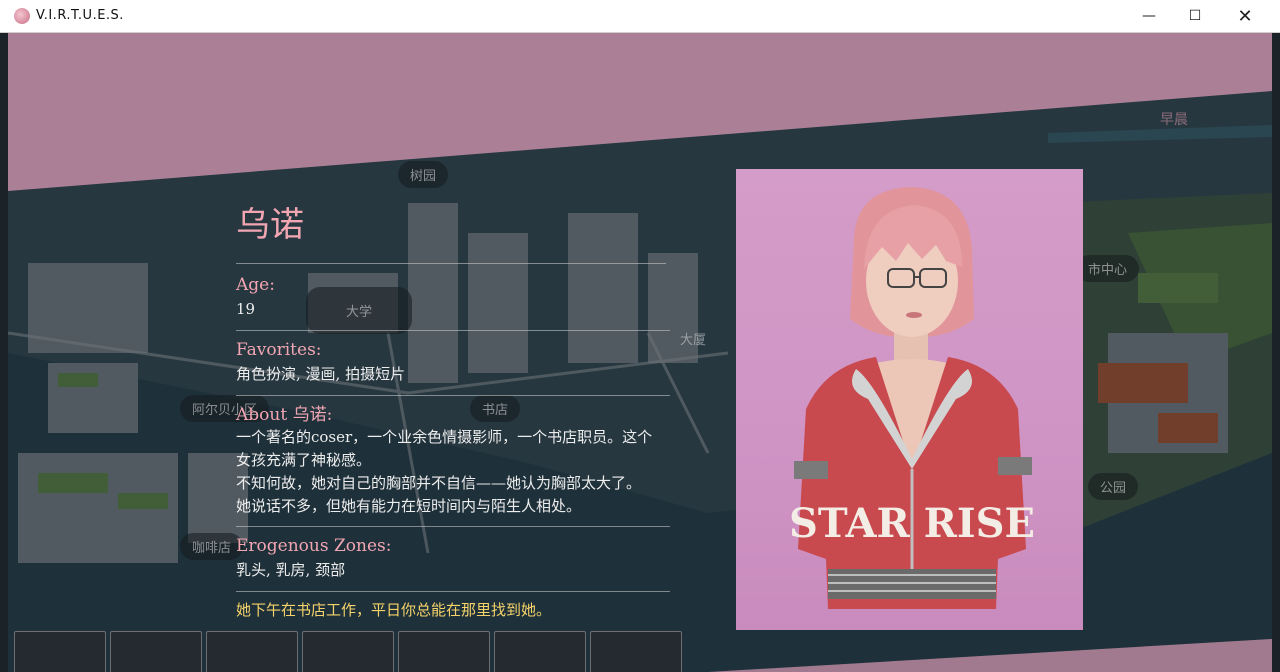 The width and height of the screenshot is (1280, 672). Describe the element at coordinates (291, 570) in the screenshot. I see `erogenous-value: 乳头, 乳房, 颈部` at that location.